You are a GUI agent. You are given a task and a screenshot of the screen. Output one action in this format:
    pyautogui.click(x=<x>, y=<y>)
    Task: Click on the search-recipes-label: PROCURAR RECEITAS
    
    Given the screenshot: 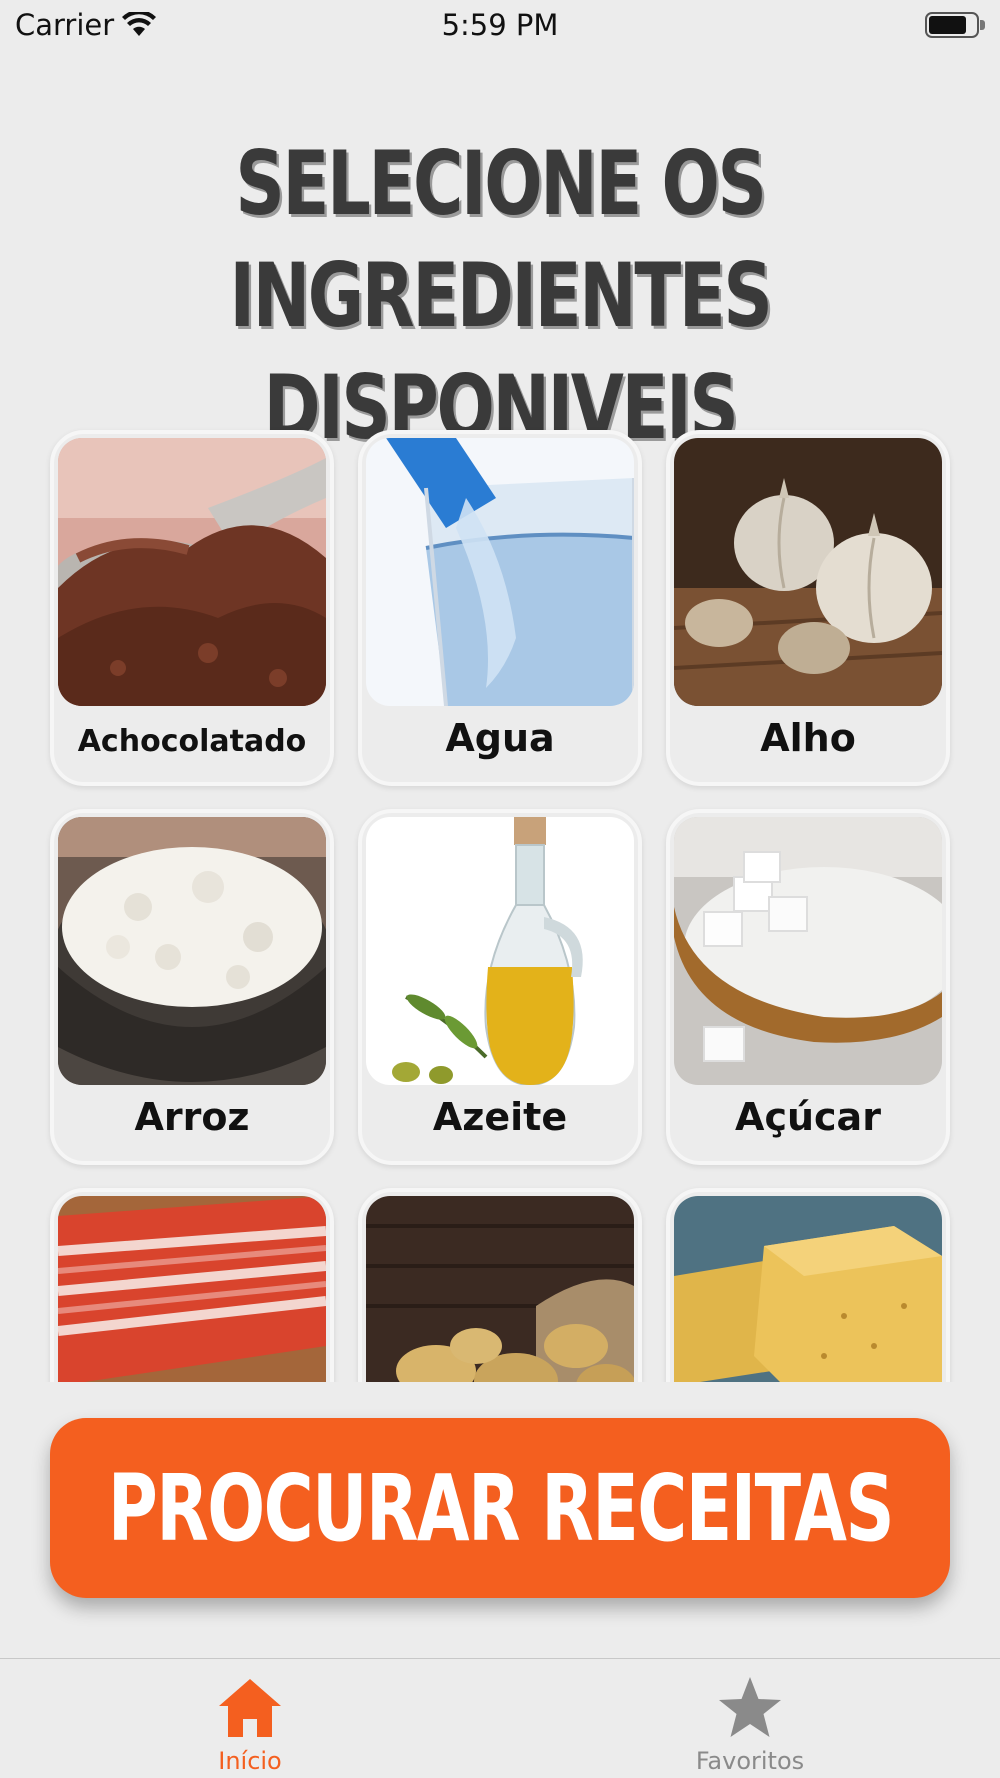 What is the action you would take?
    pyautogui.click(x=500, y=1508)
    